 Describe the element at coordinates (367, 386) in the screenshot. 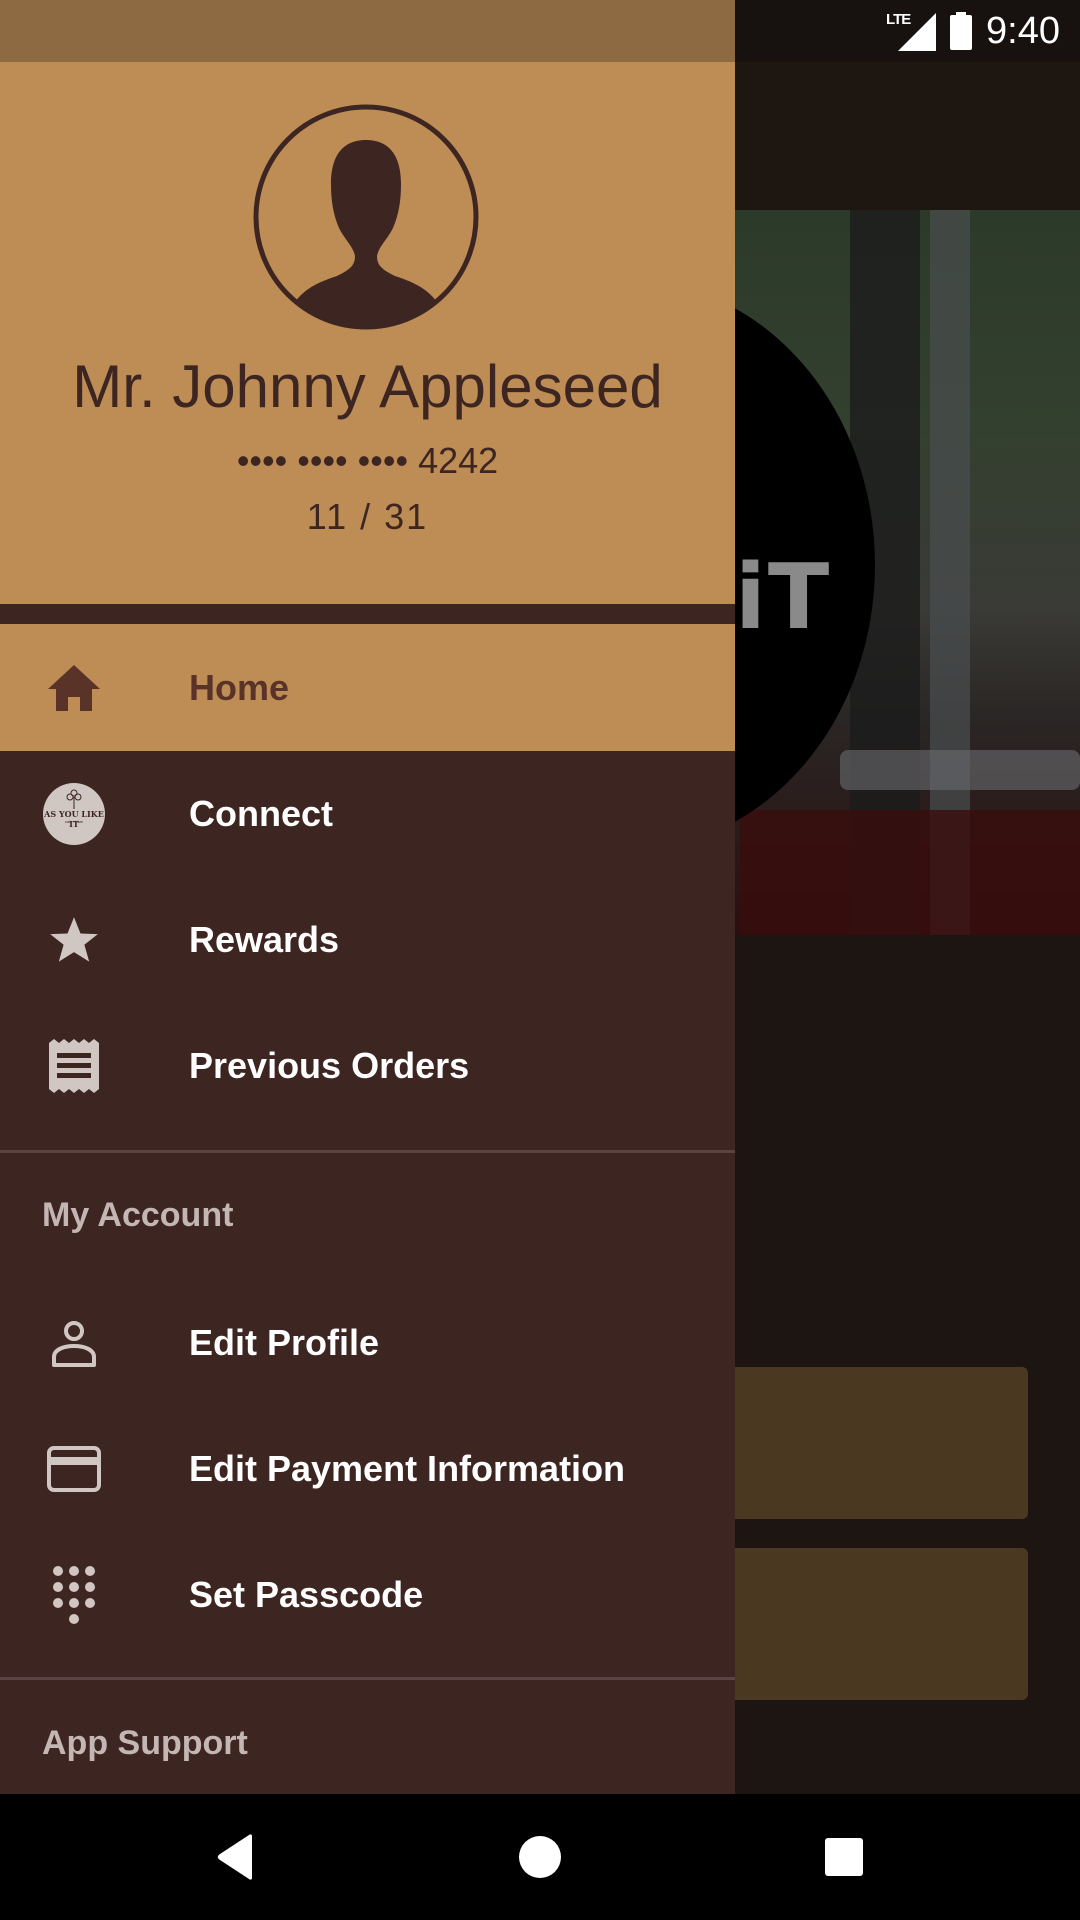

I see `user-name: Mr. Johnny Appleseed` at that location.